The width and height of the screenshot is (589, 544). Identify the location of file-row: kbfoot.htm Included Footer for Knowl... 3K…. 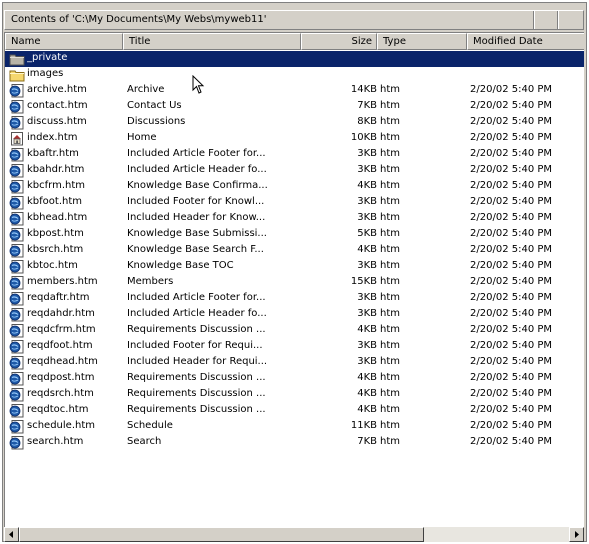
(294, 203).